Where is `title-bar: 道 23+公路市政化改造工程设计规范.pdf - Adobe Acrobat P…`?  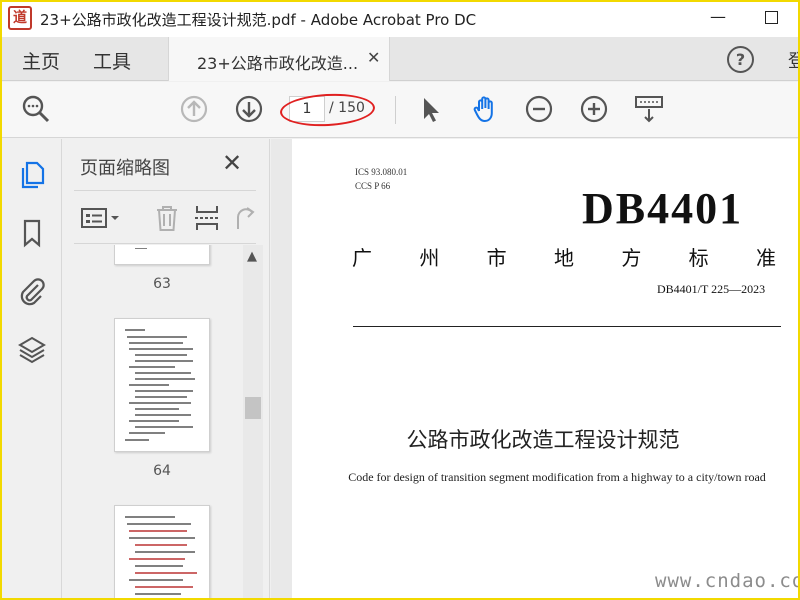 title-bar: 道 23+公路市政化改造工程设计规范.pdf - Adobe Acrobat P… is located at coordinates (400, 18).